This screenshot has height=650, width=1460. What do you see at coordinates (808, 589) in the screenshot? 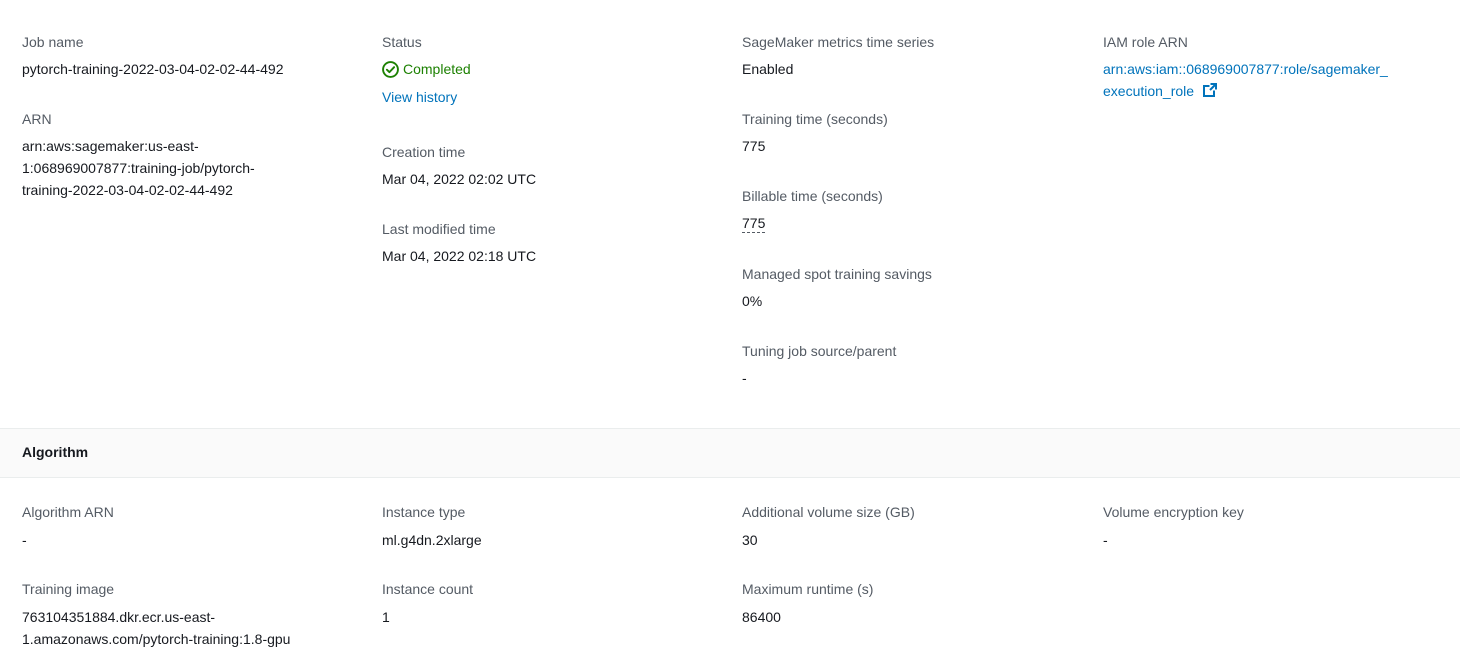
I see `max-runtime-label: Maximum runtime (s)` at bounding box center [808, 589].